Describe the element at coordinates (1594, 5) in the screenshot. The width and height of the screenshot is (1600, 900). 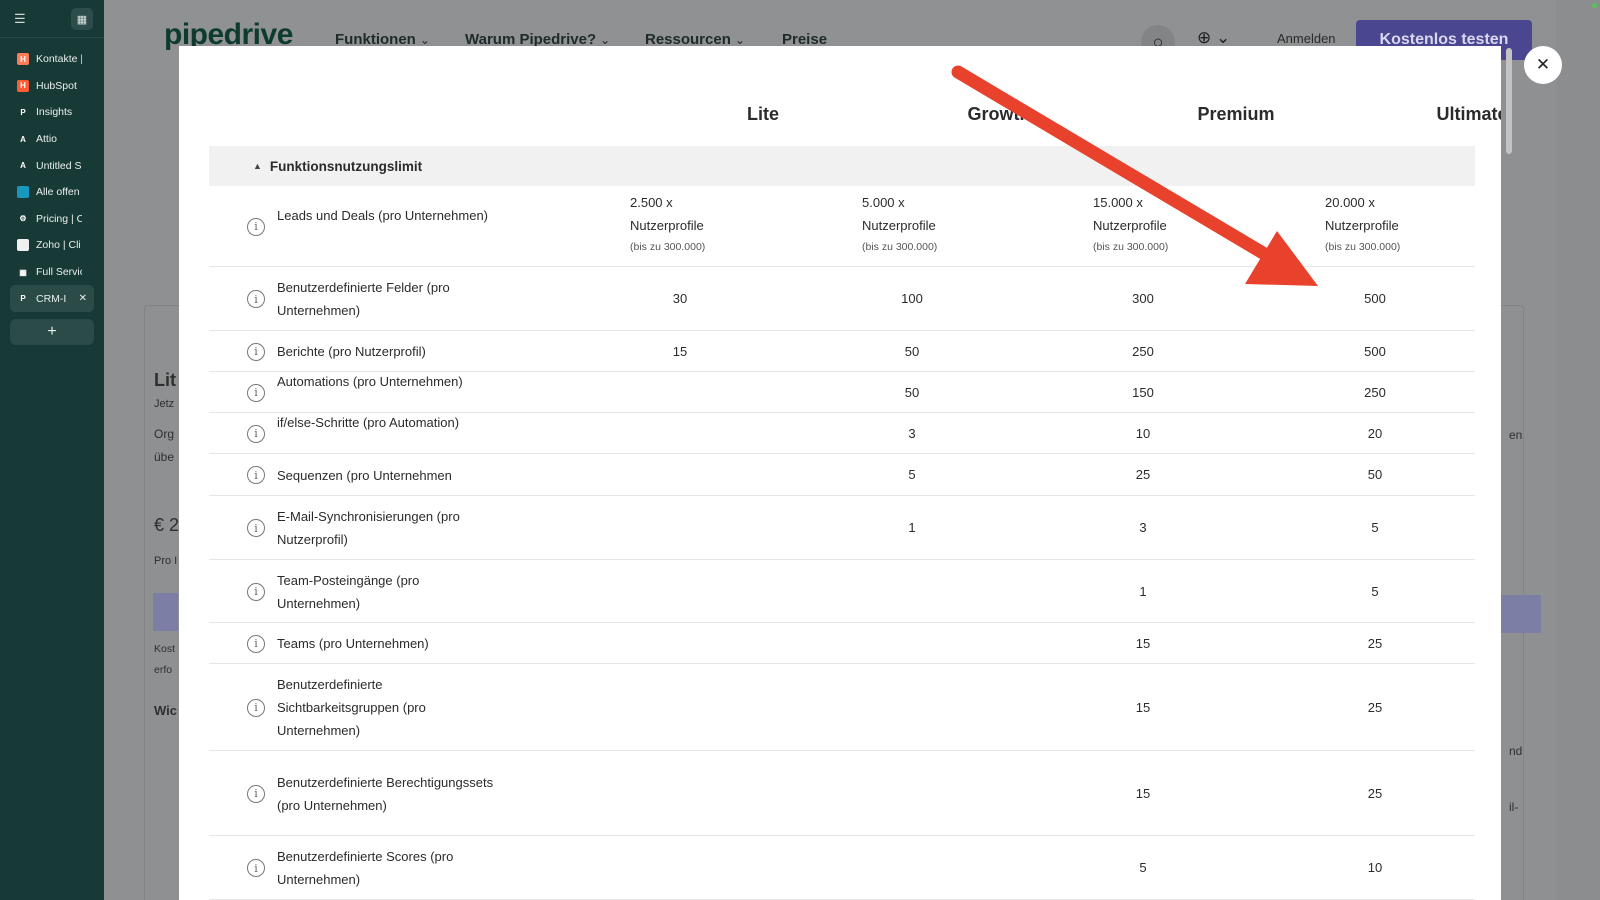
I see `status-dot` at that location.